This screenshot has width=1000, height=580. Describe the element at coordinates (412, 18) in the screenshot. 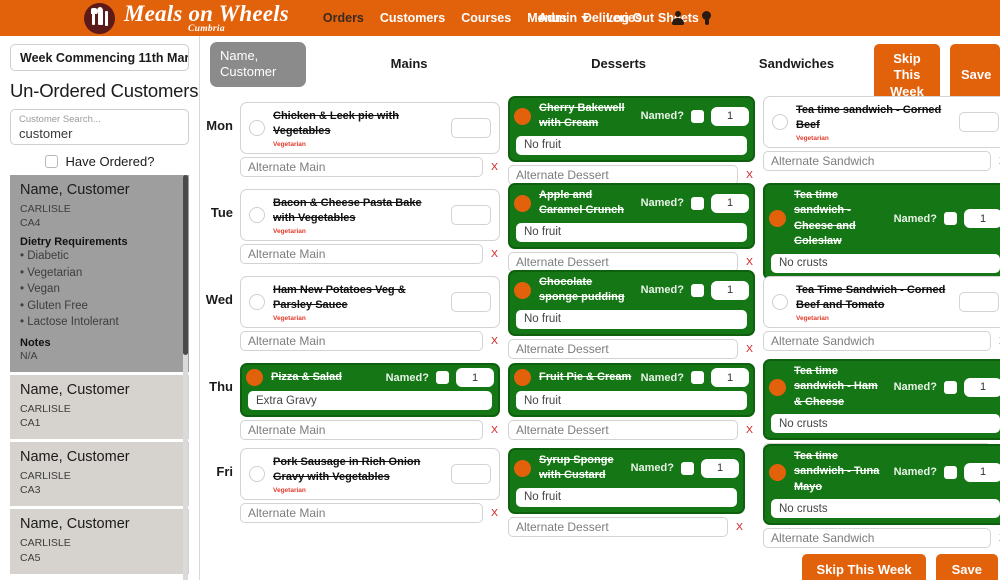

I see `nav-item-customers: Customers` at that location.